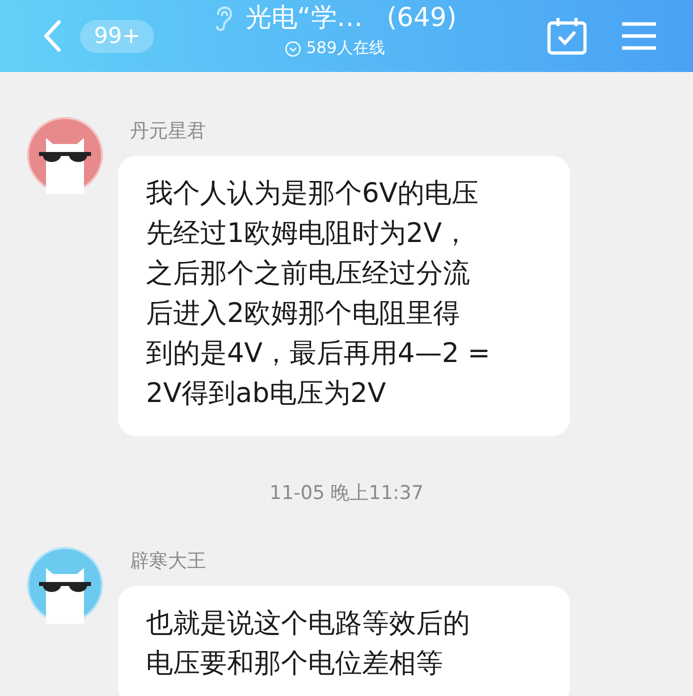 The width and height of the screenshot is (693, 696). I want to click on calendar-check-icon, so click(567, 36).